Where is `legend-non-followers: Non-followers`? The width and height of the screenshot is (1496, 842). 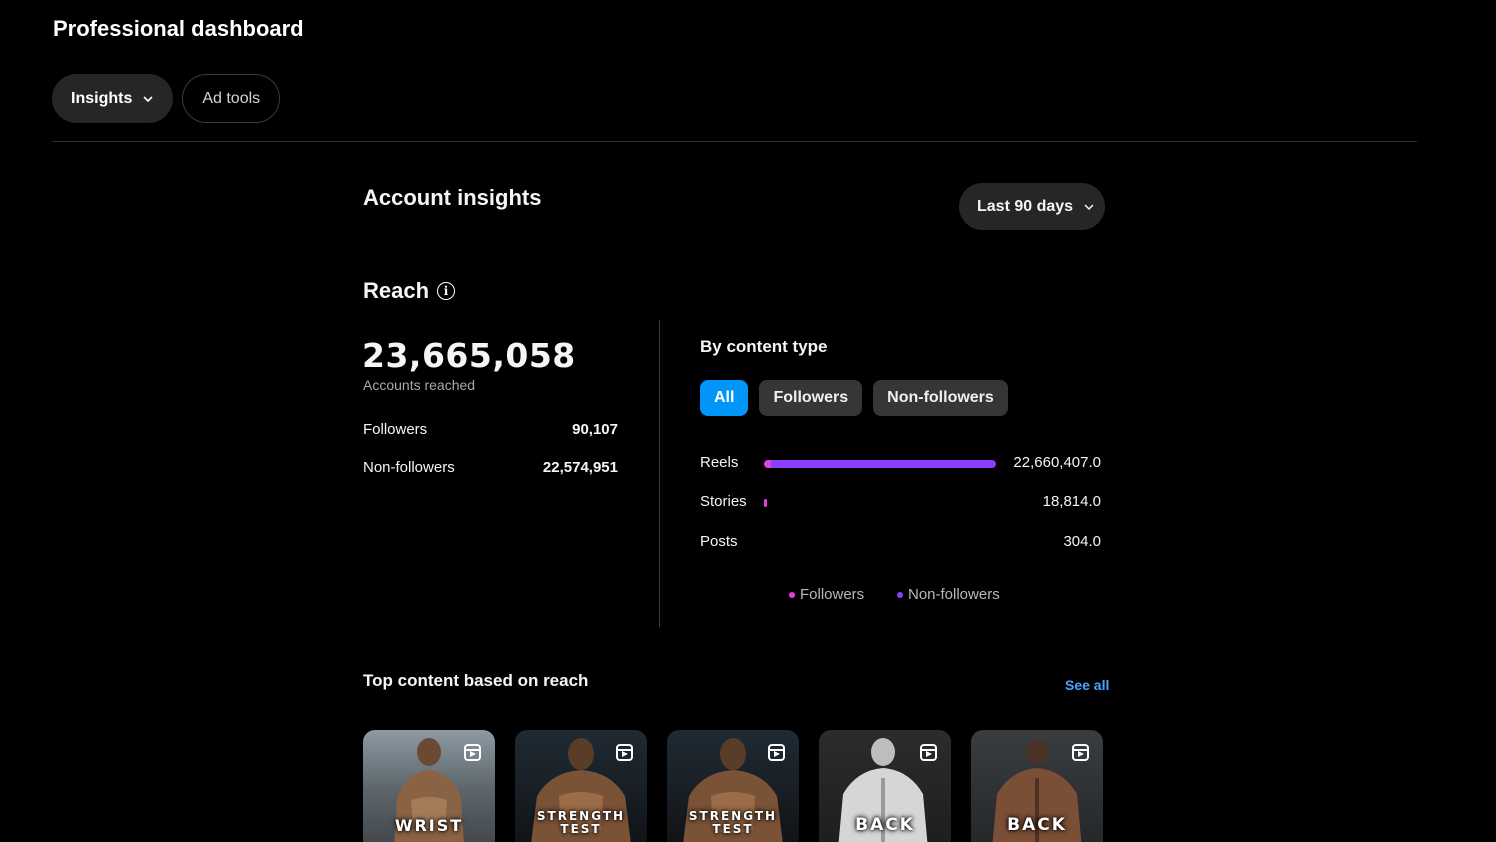 legend-non-followers: Non-followers is located at coordinates (948, 594).